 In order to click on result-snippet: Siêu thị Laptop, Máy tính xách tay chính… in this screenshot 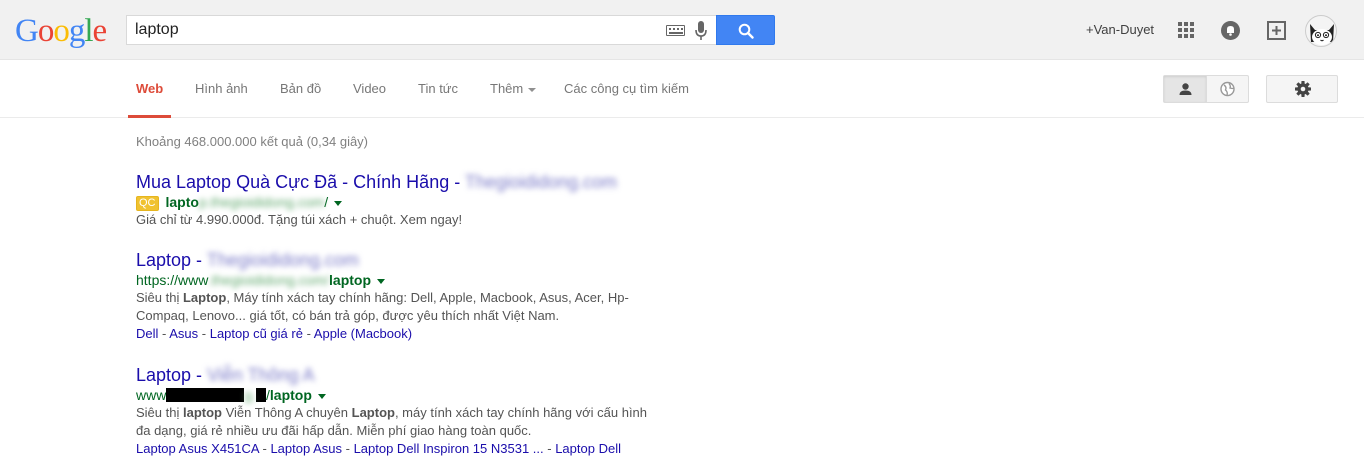, I will do `click(386, 307)`.